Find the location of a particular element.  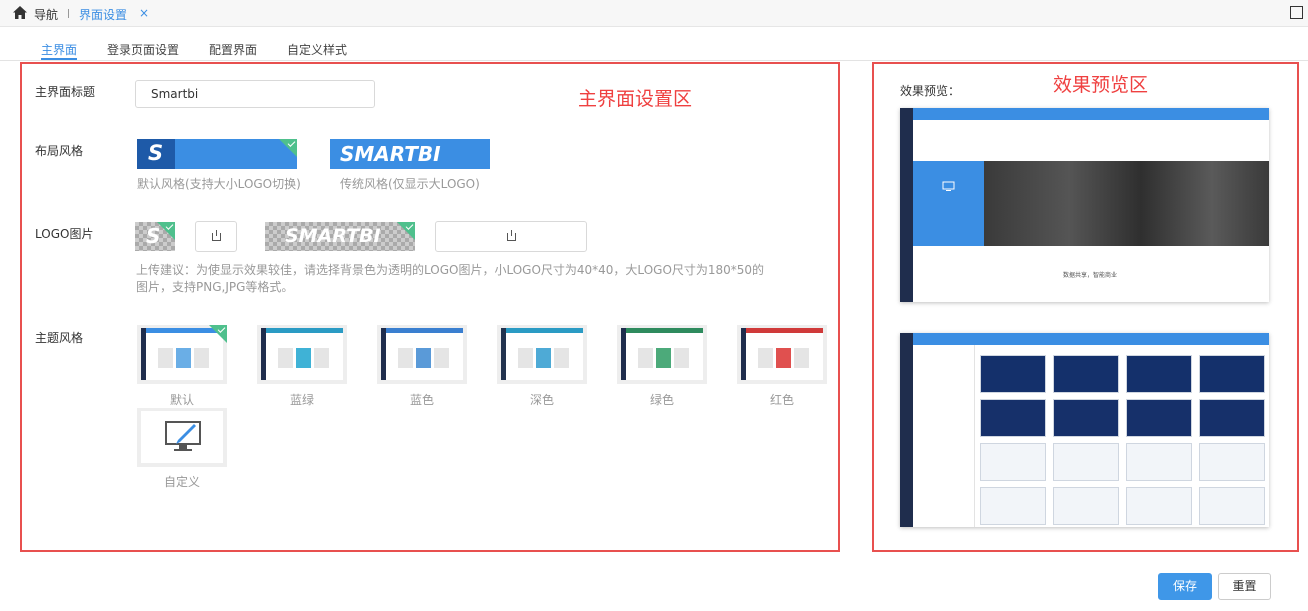

tab-main-interface: 主界面 is located at coordinates (59, 49).